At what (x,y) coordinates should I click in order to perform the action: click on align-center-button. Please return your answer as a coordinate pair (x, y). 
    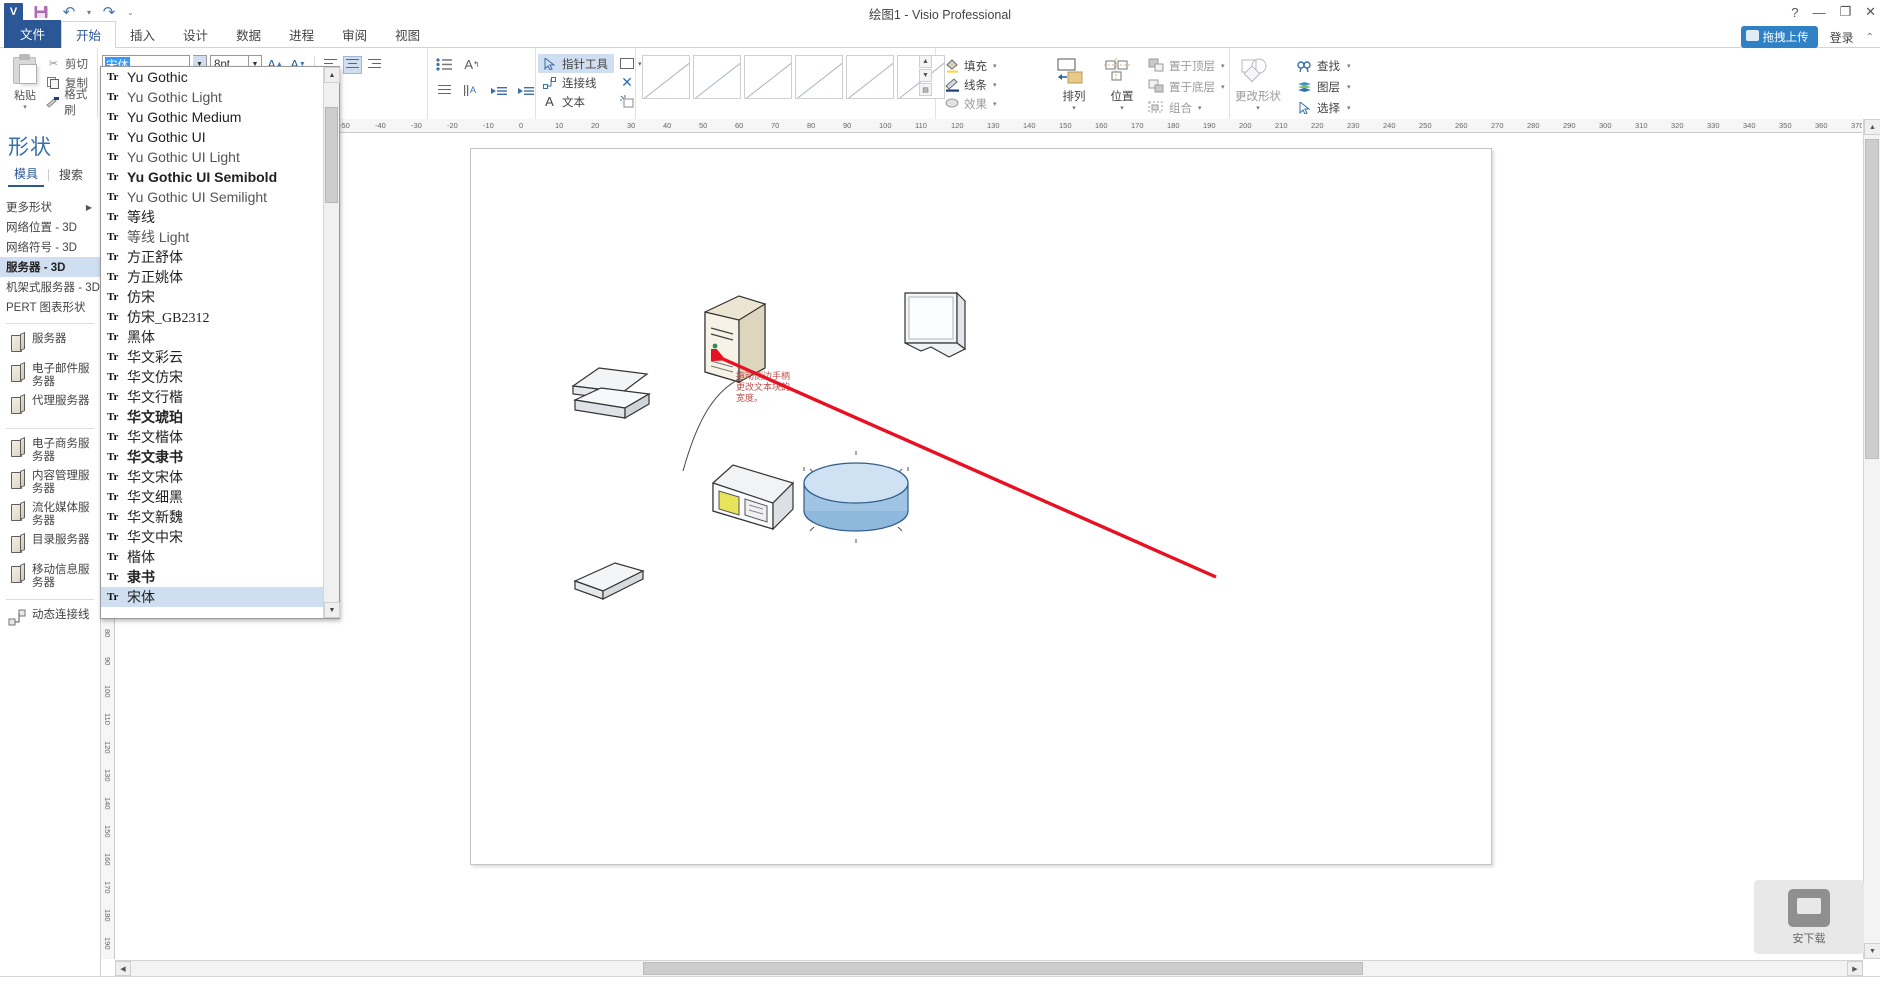
    Looking at the image, I should click on (352, 64).